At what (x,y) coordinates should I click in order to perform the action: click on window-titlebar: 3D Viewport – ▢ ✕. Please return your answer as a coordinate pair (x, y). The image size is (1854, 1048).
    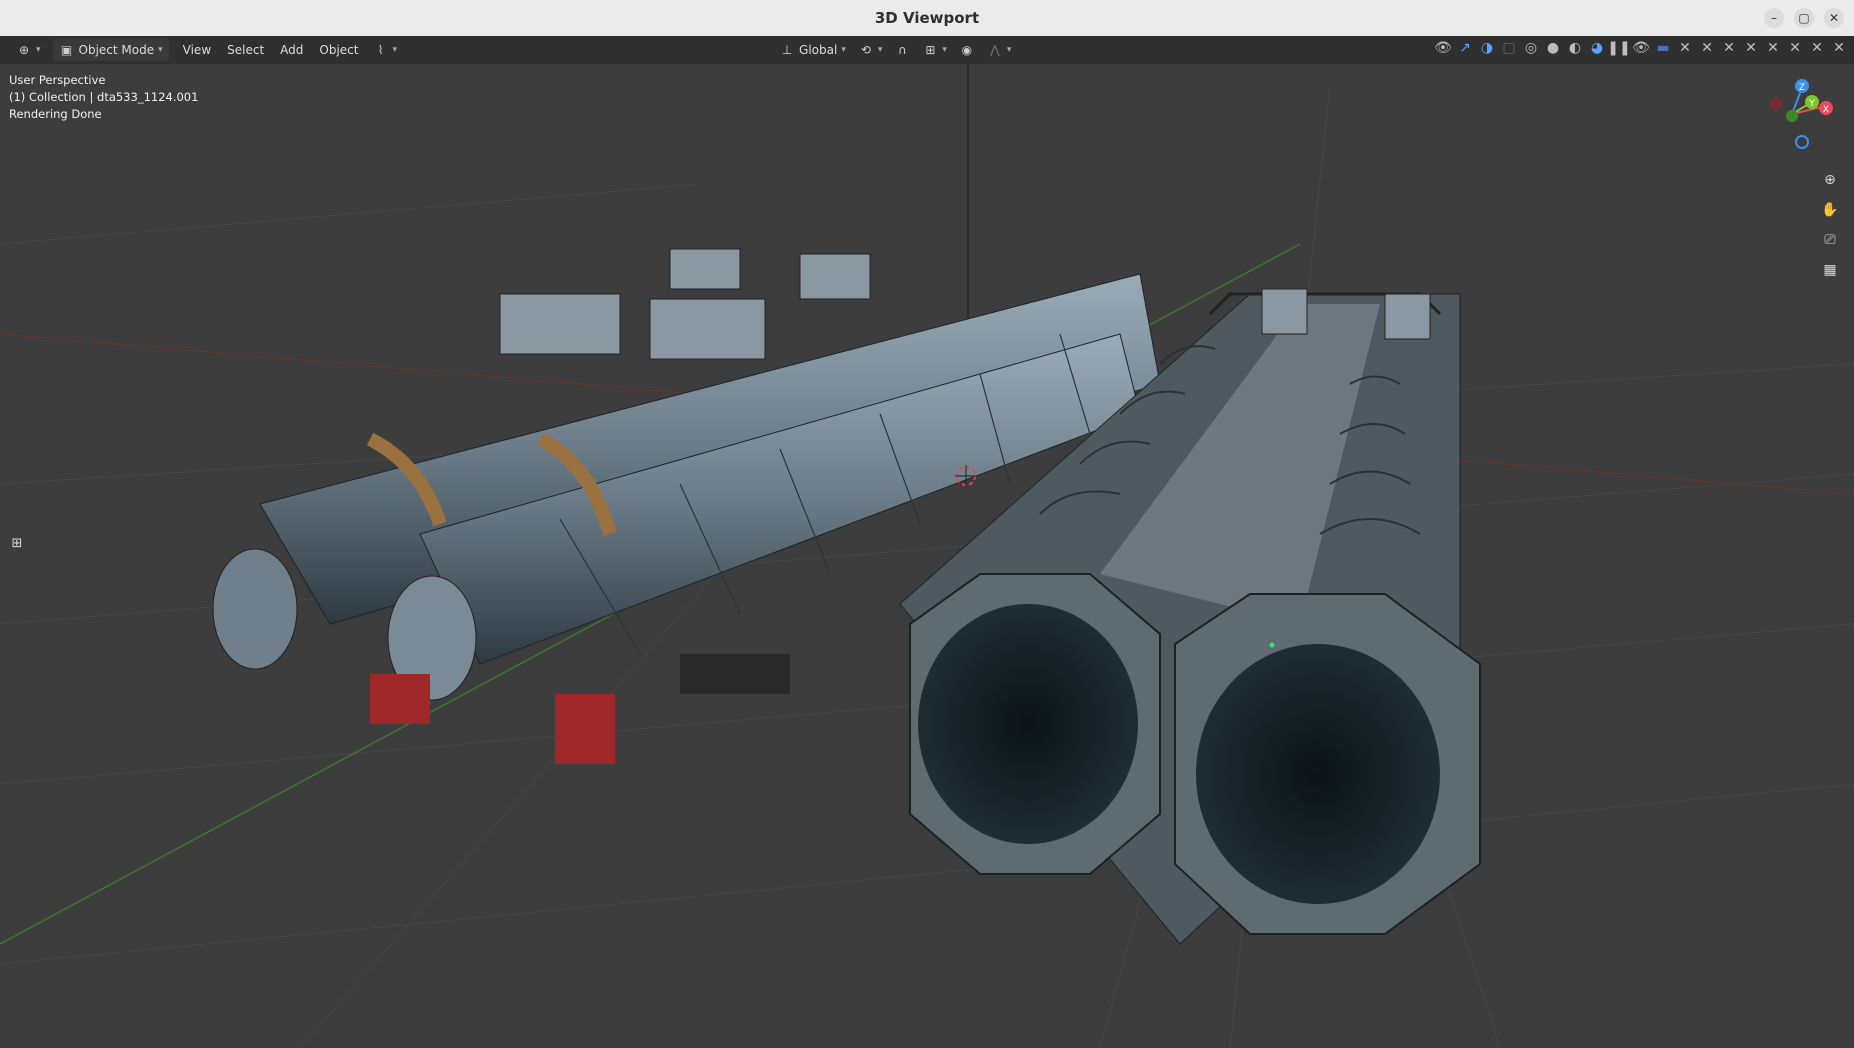
    Looking at the image, I should click on (927, 18).